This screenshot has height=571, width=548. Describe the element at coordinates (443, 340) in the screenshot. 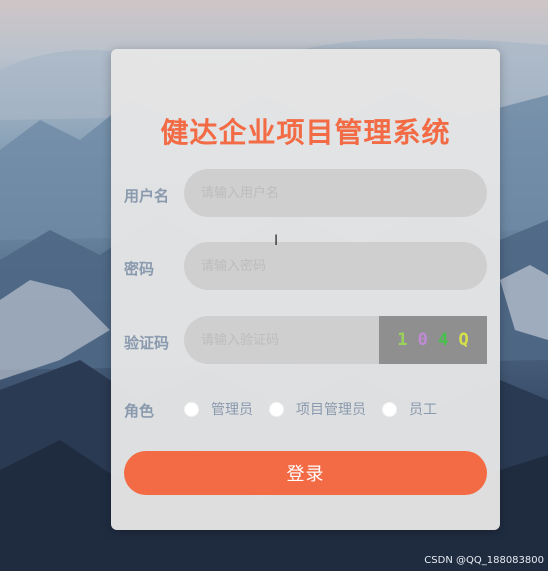

I see `captcha-char: 4` at that location.